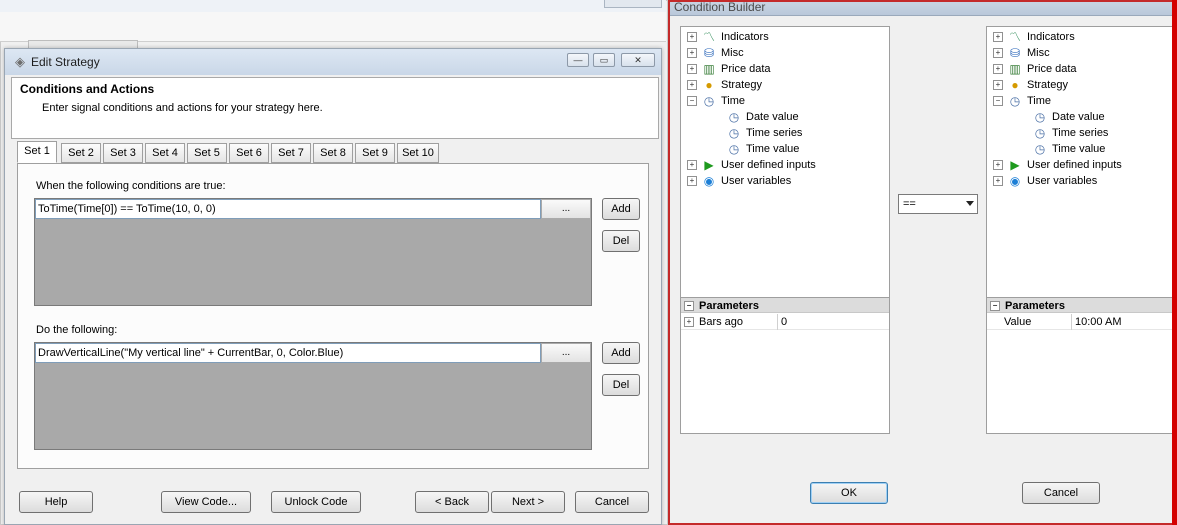  I want to click on help-button: Help, so click(56, 502).